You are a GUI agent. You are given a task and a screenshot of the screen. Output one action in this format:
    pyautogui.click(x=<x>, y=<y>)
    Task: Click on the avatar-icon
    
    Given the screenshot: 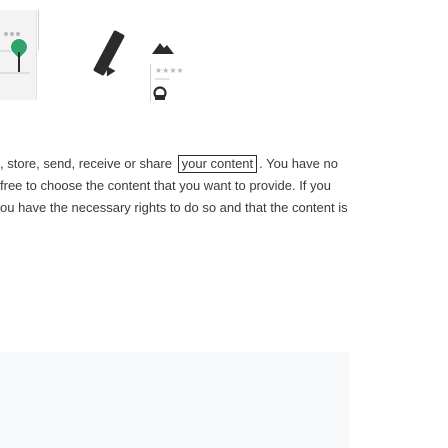 What is the action you would take?
    pyautogui.click(x=160, y=93)
    